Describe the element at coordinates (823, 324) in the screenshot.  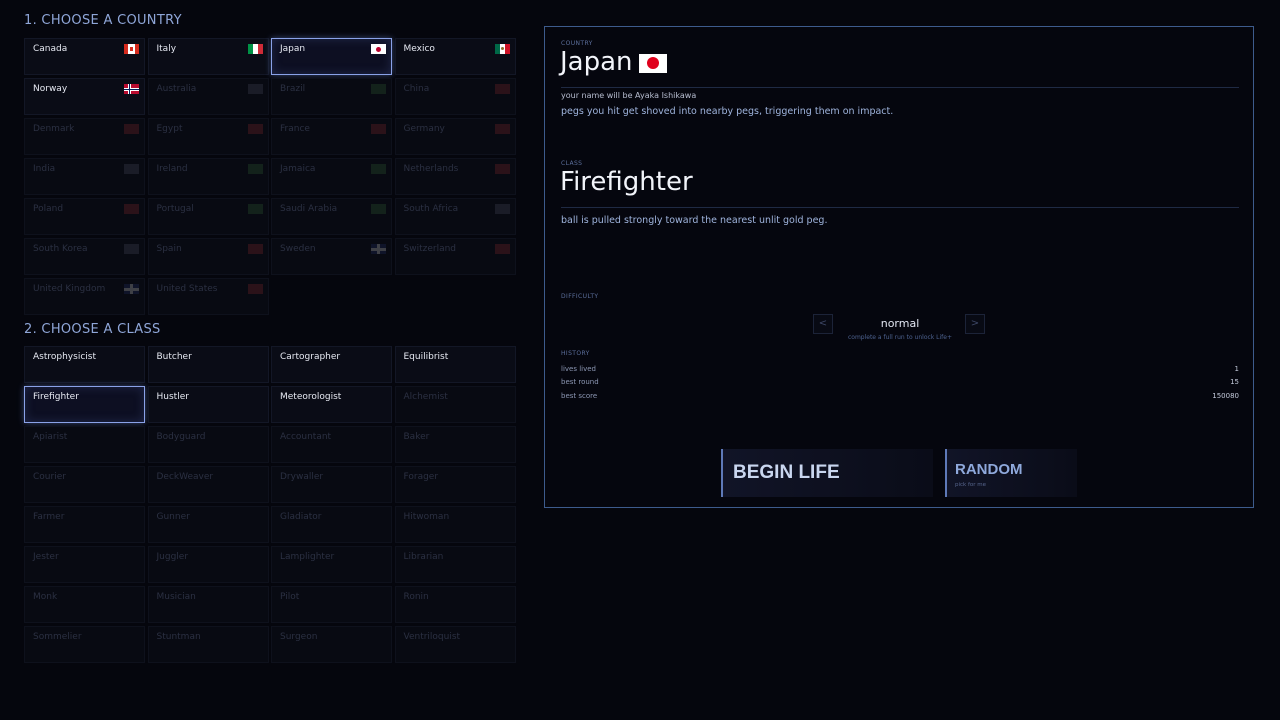
I see `difficulty-prev-button: <` at that location.